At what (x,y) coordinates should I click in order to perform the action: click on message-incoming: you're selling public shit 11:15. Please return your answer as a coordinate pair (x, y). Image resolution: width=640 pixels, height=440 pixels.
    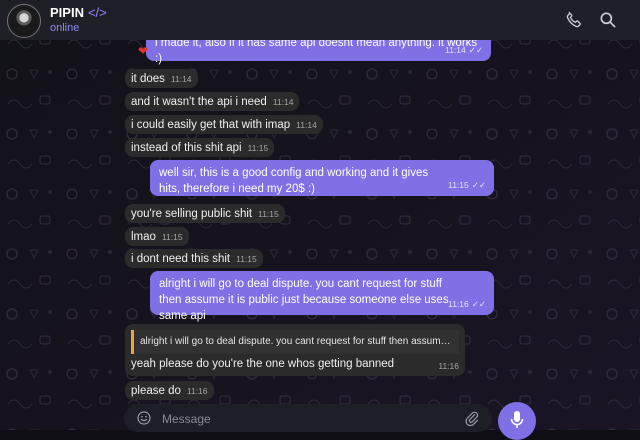
    Looking at the image, I should click on (205, 213).